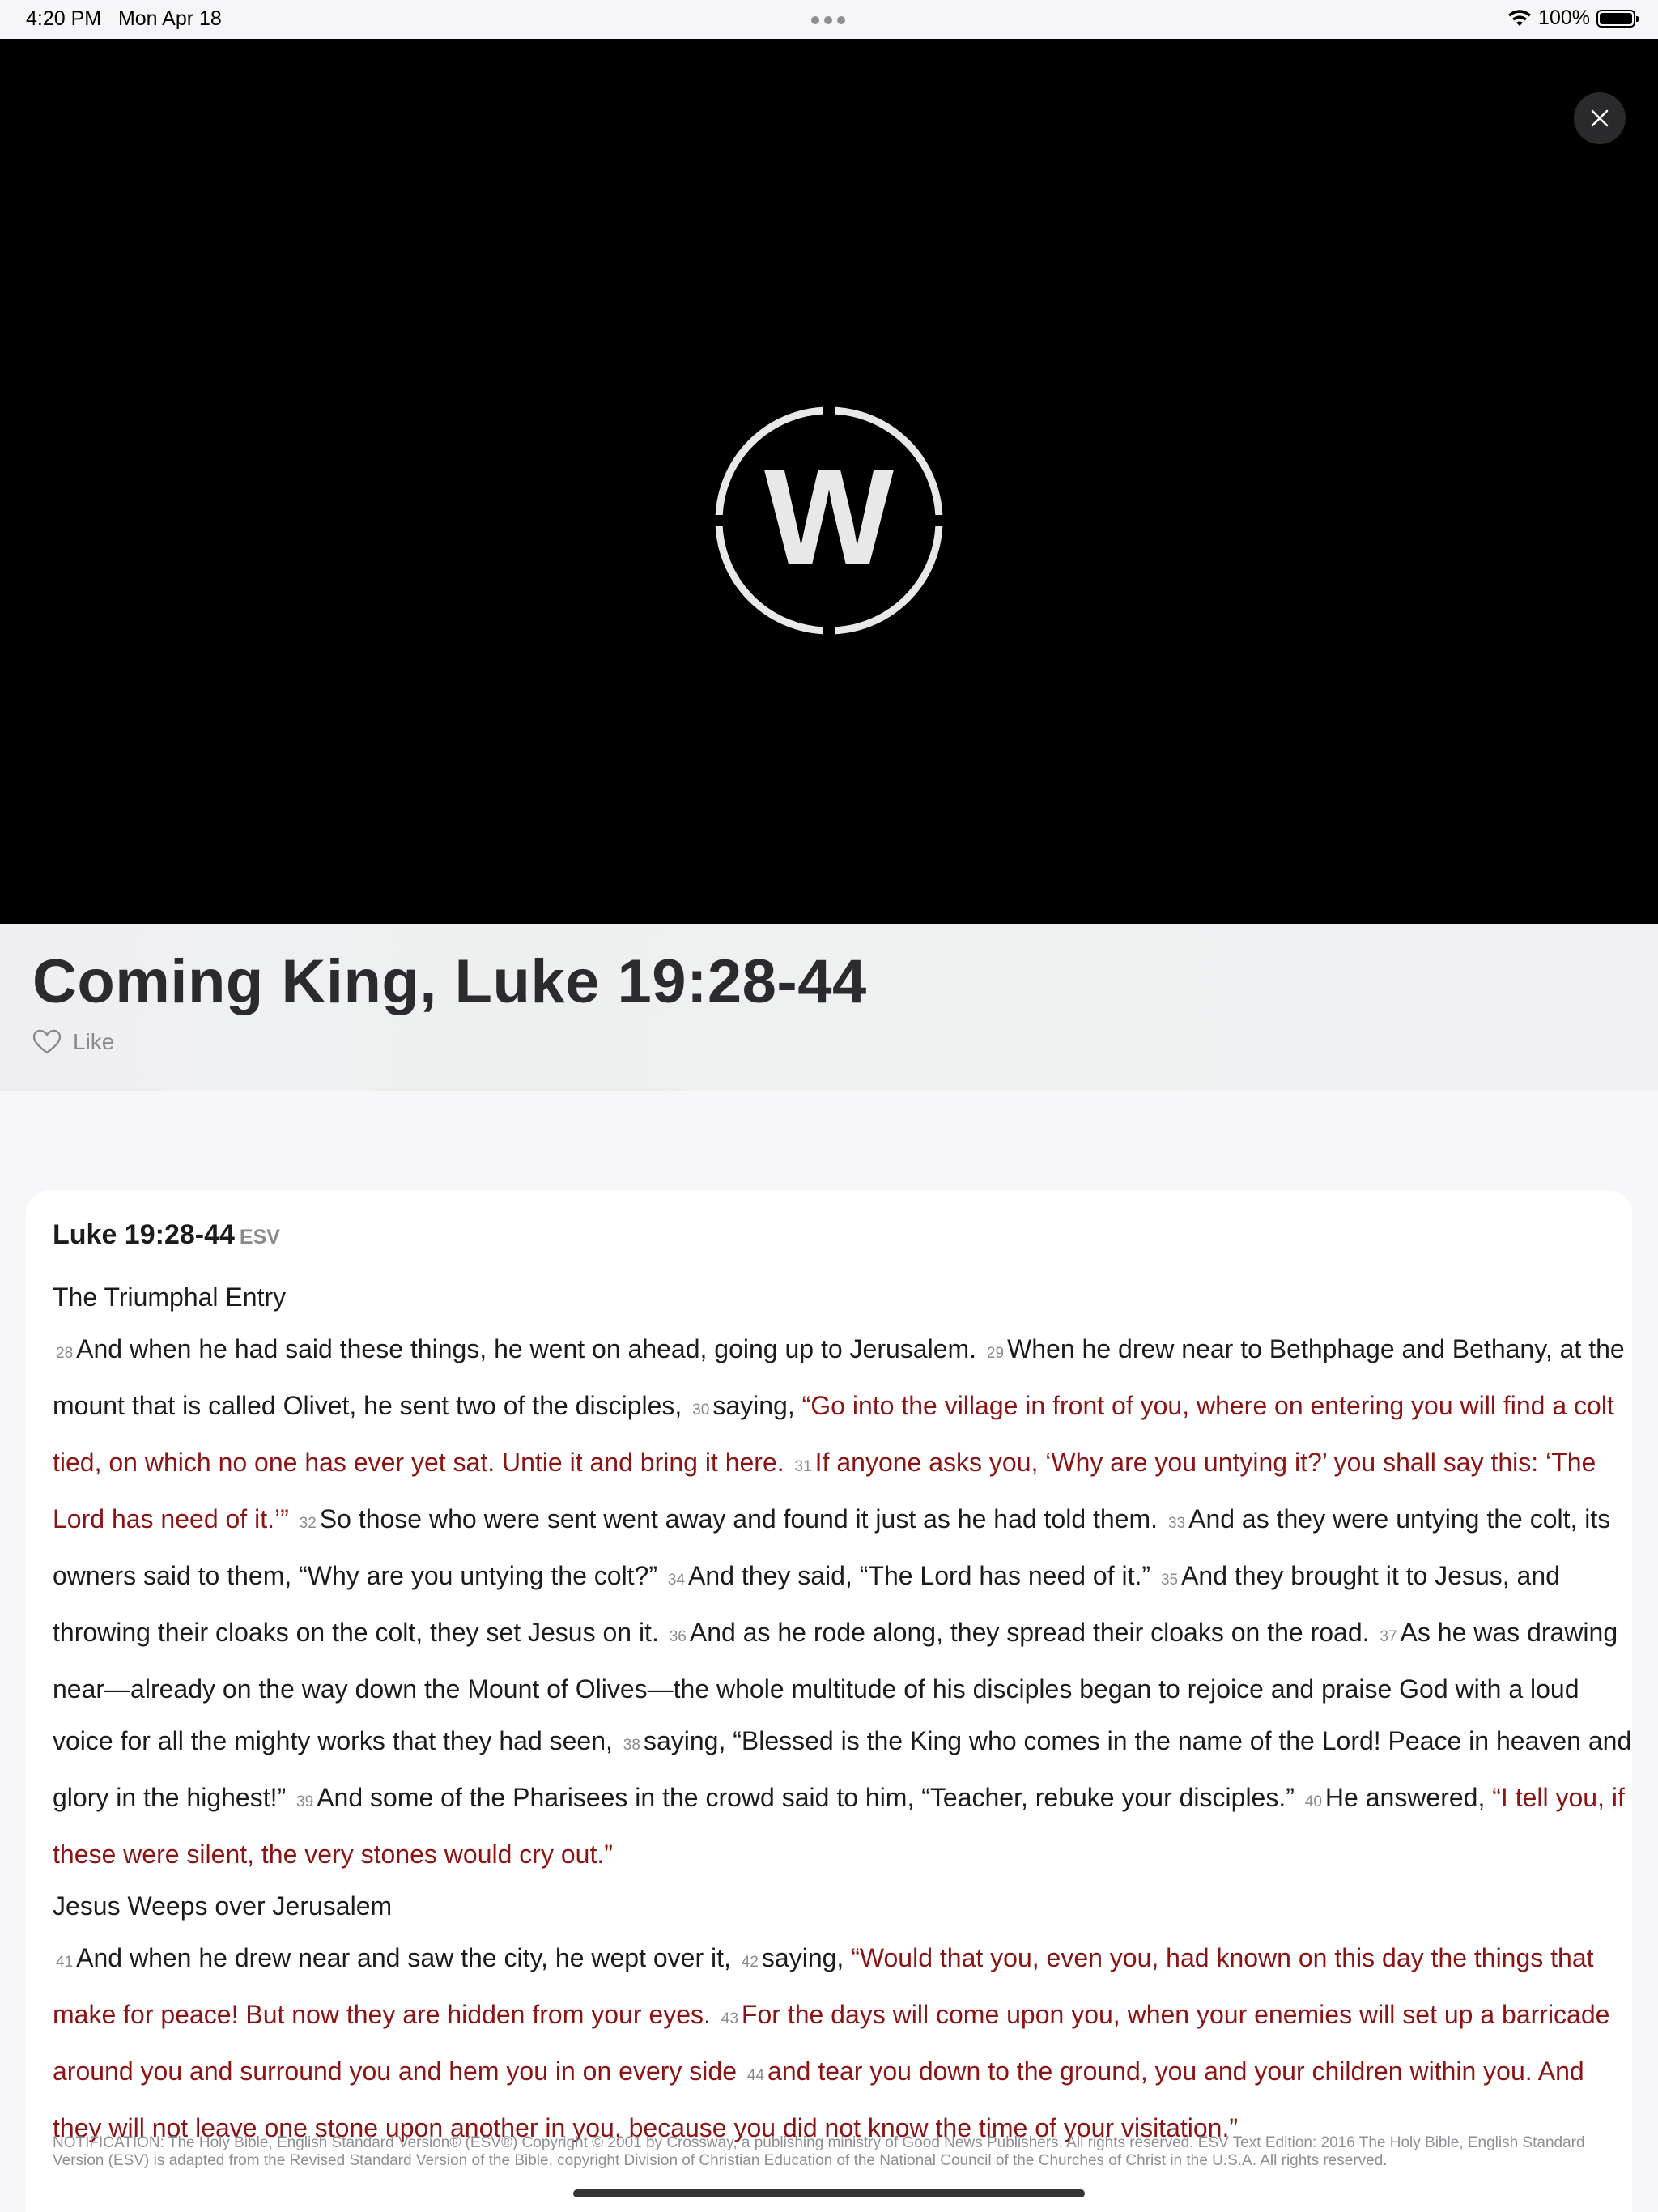 The width and height of the screenshot is (1658, 2212). I want to click on verse-number: 42, so click(750, 1963).